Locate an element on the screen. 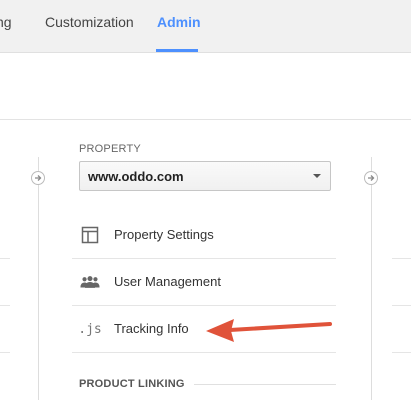 Image resolution: width=411 pixels, height=400 pixels. top-navigation: ng Customization Admin is located at coordinates (205, 26).